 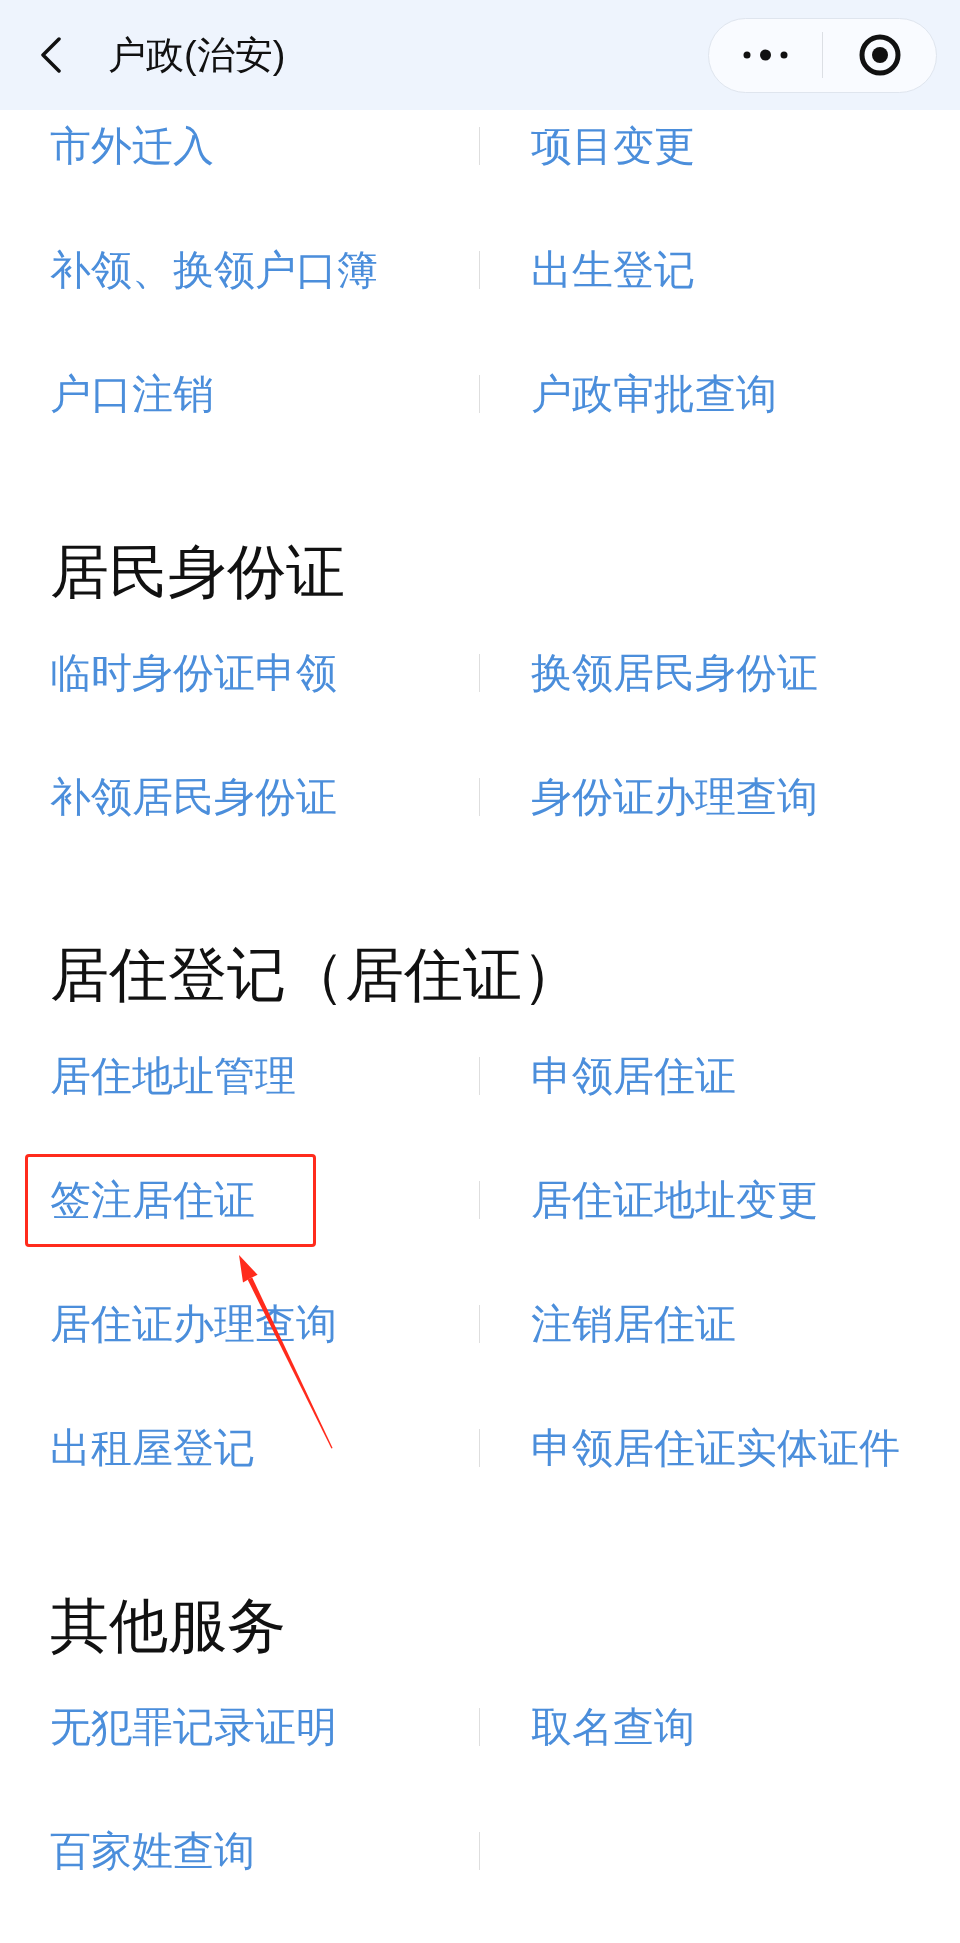 What do you see at coordinates (879, 55) in the screenshot?
I see `circle-dot-icon` at bounding box center [879, 55].